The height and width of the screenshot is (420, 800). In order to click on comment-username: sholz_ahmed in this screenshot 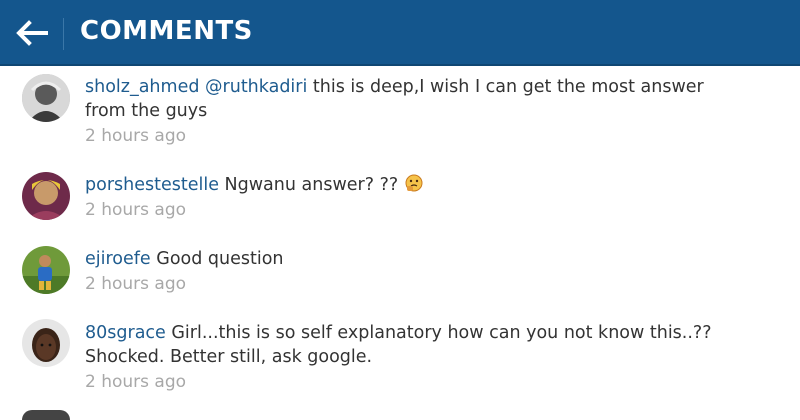, I will do `click(142, 87)`.